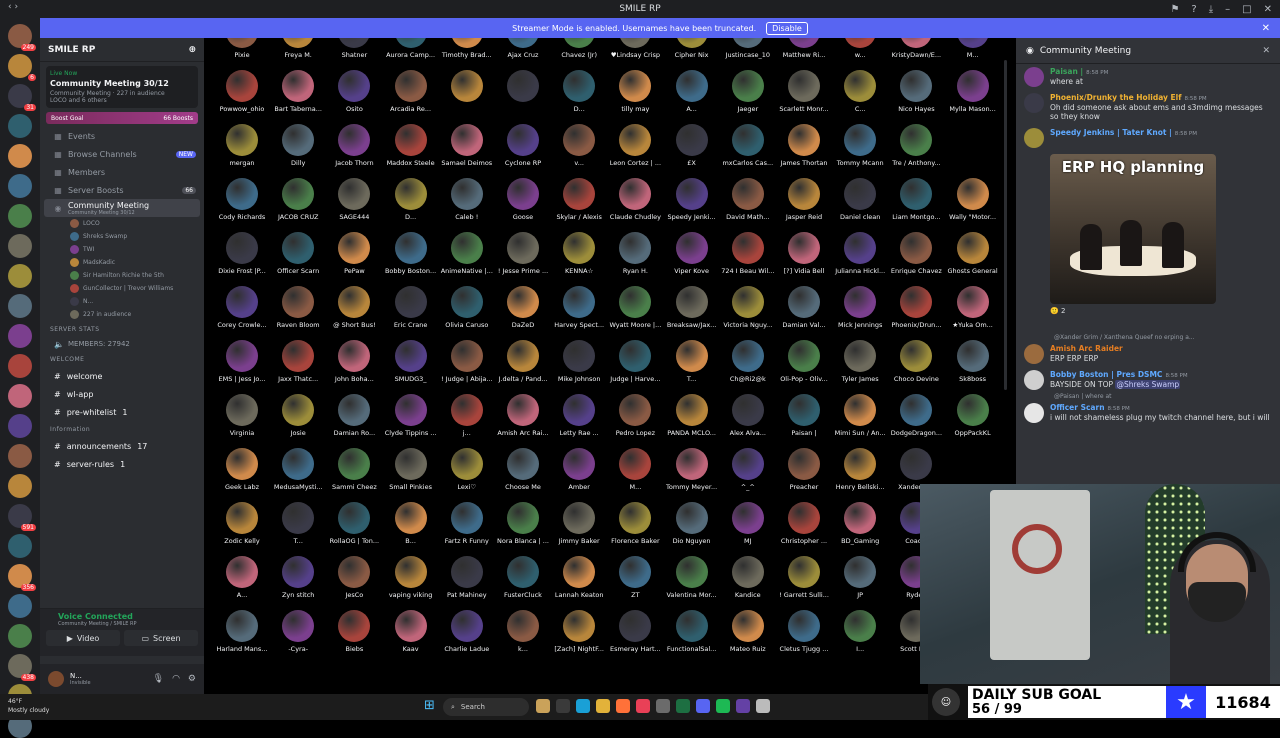 Image resolution: width=1280 pixels, height=738 pixels. I want to click on audience-member: @ Short Bus!, so click(354, 313).